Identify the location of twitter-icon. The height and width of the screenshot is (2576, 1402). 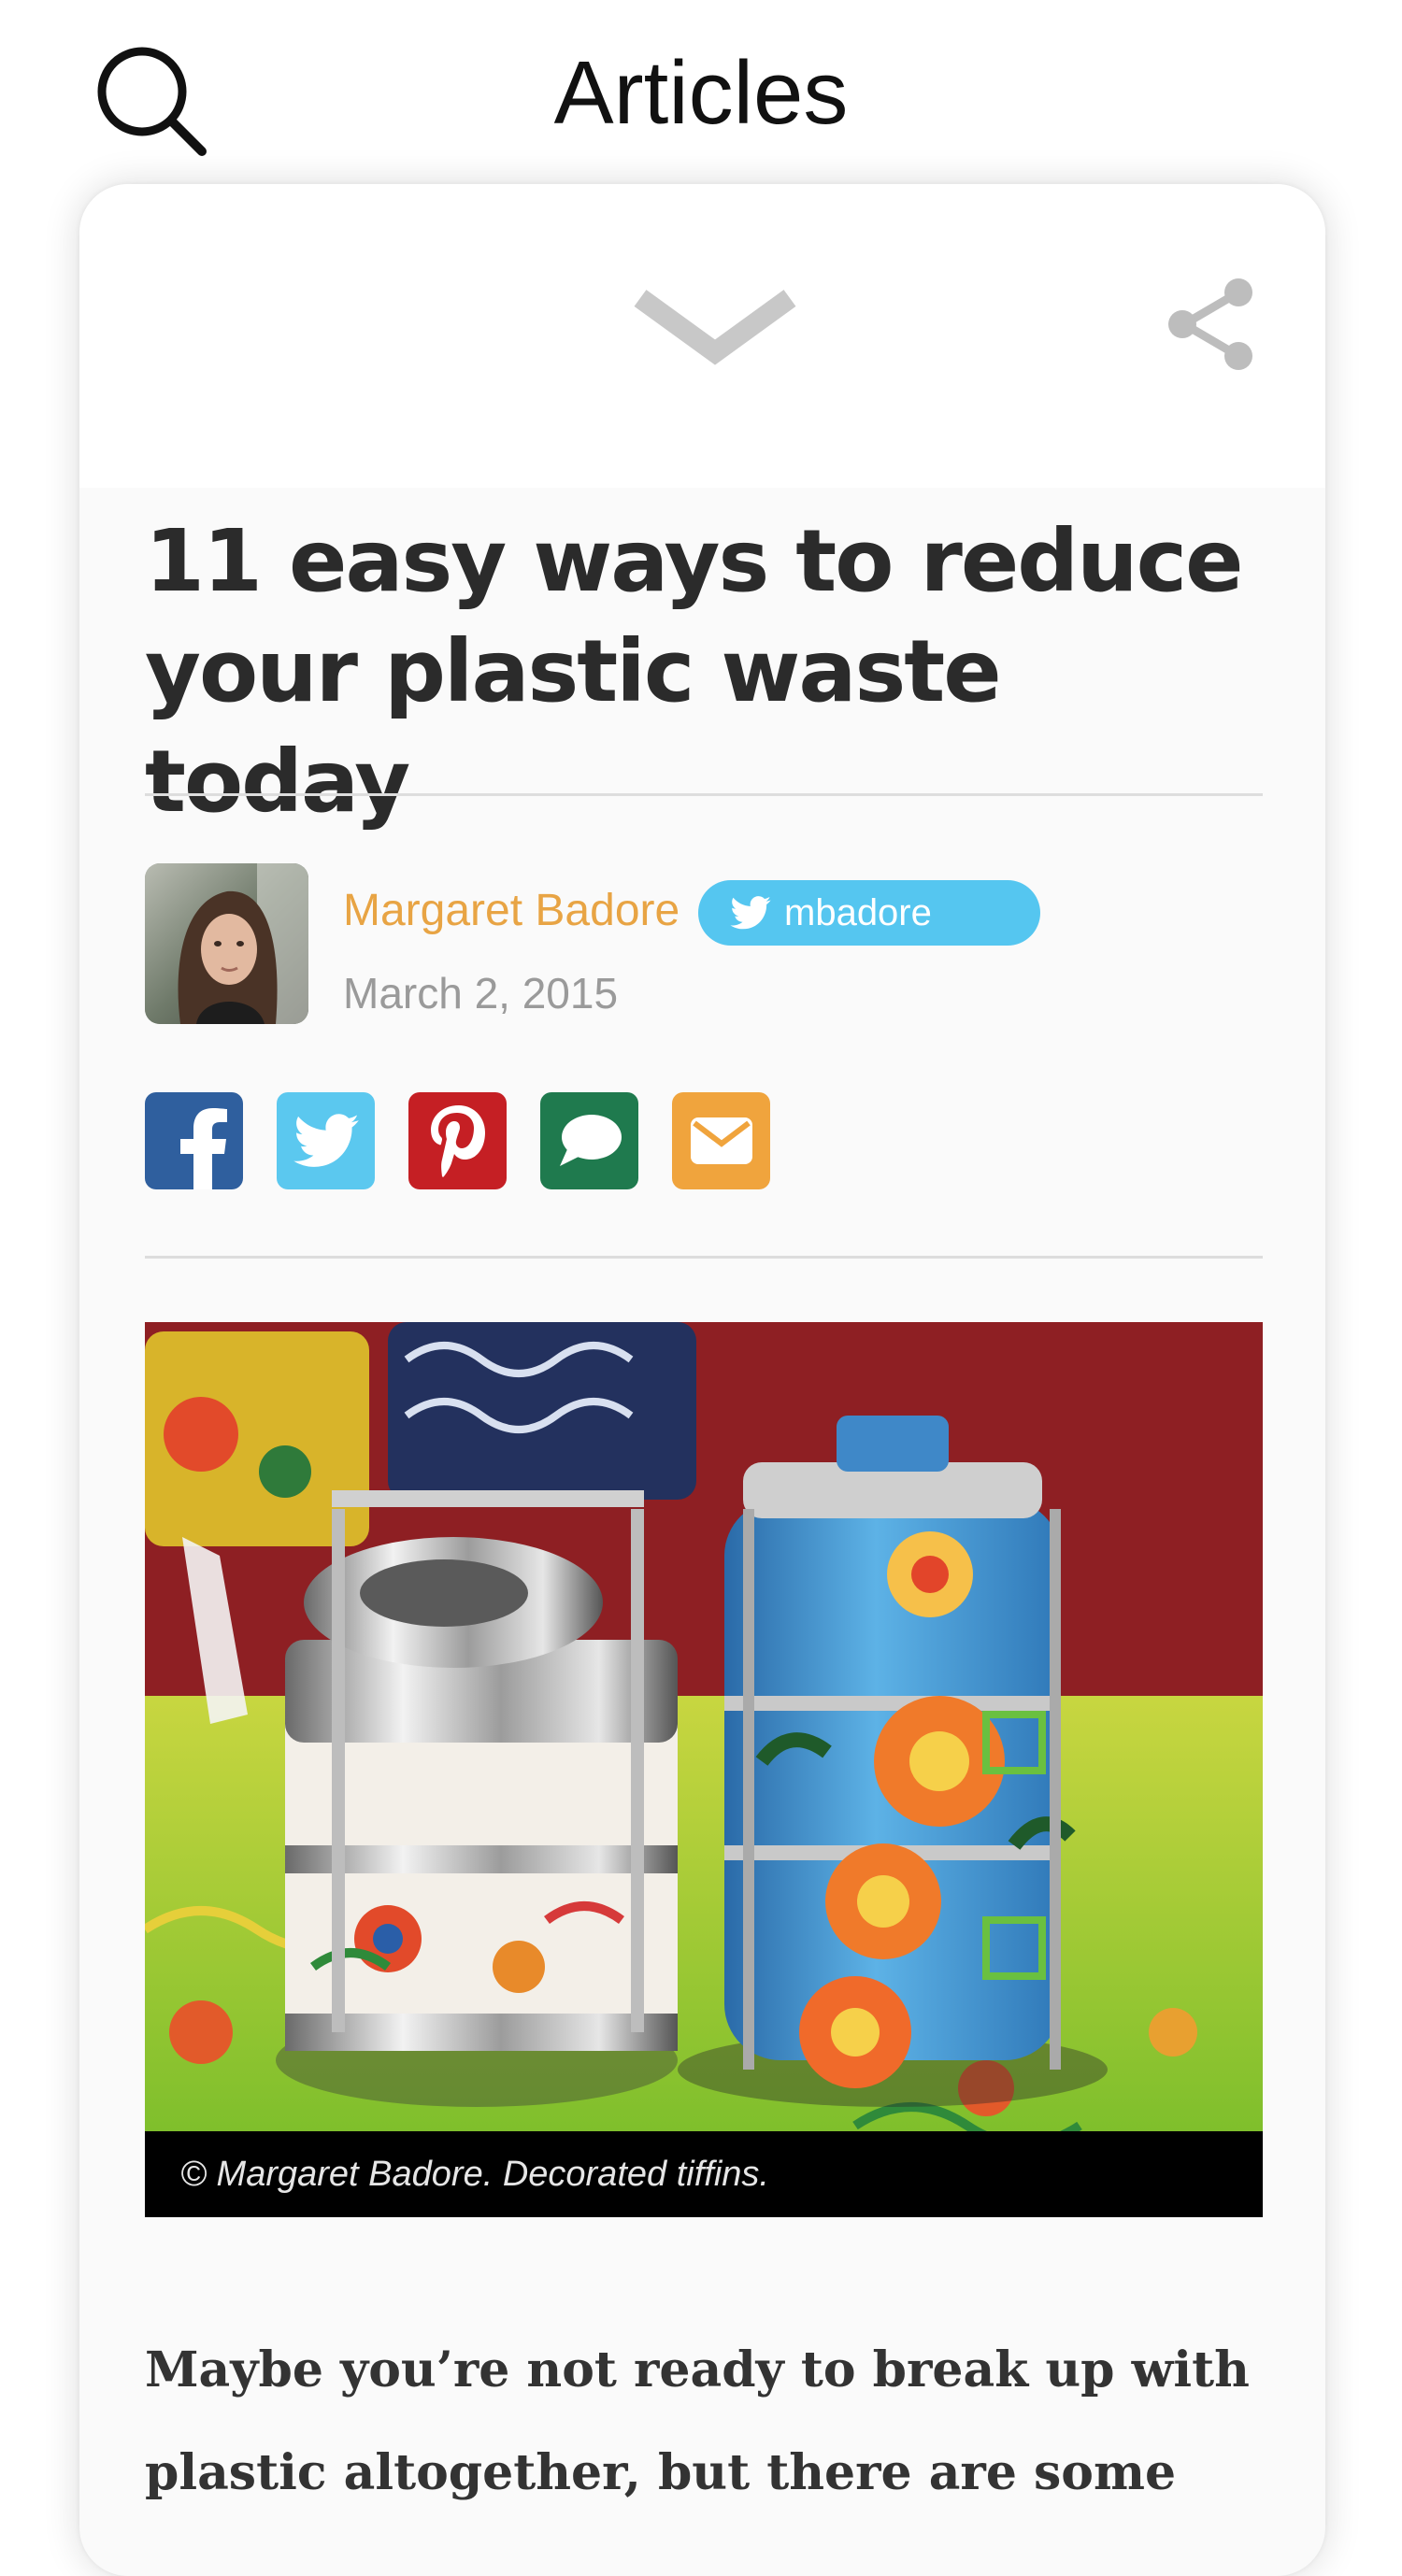
(326, 1140).